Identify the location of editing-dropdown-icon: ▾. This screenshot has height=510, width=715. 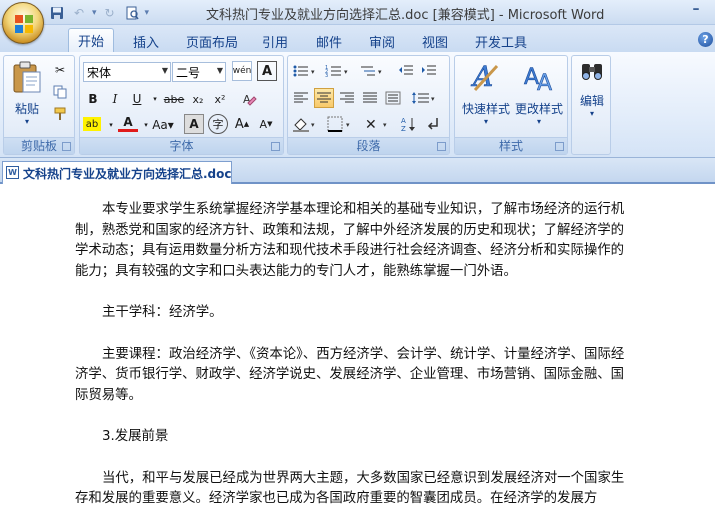
(592, 113).